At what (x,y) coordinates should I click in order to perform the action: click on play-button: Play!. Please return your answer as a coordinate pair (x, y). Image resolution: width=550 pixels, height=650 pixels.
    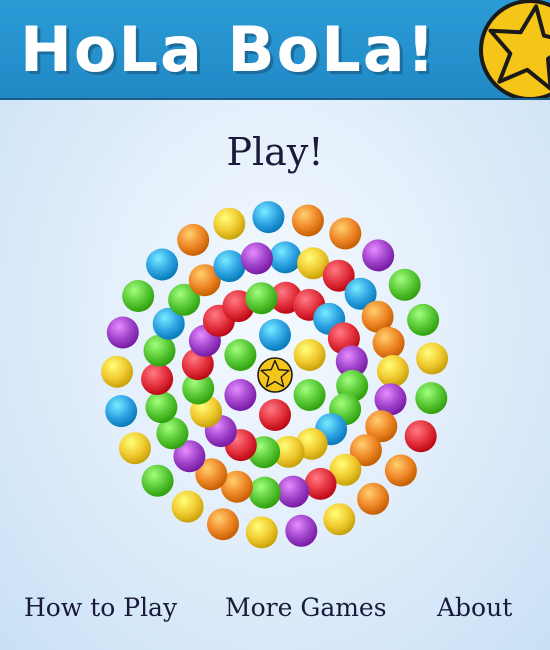
    Looking at the image, I should click on (275, 152).